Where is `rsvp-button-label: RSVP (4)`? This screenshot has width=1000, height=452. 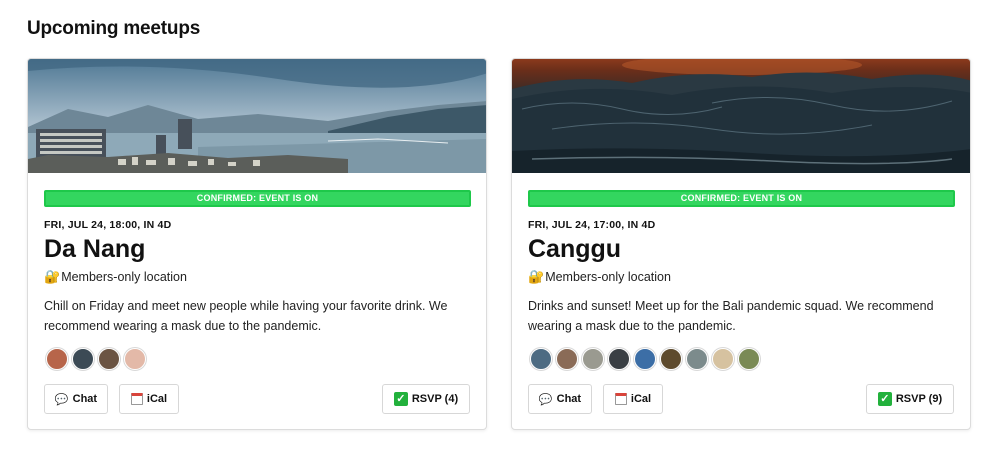 rsvp-button-label: RSVP (4) is located at coordinates (435, 399).